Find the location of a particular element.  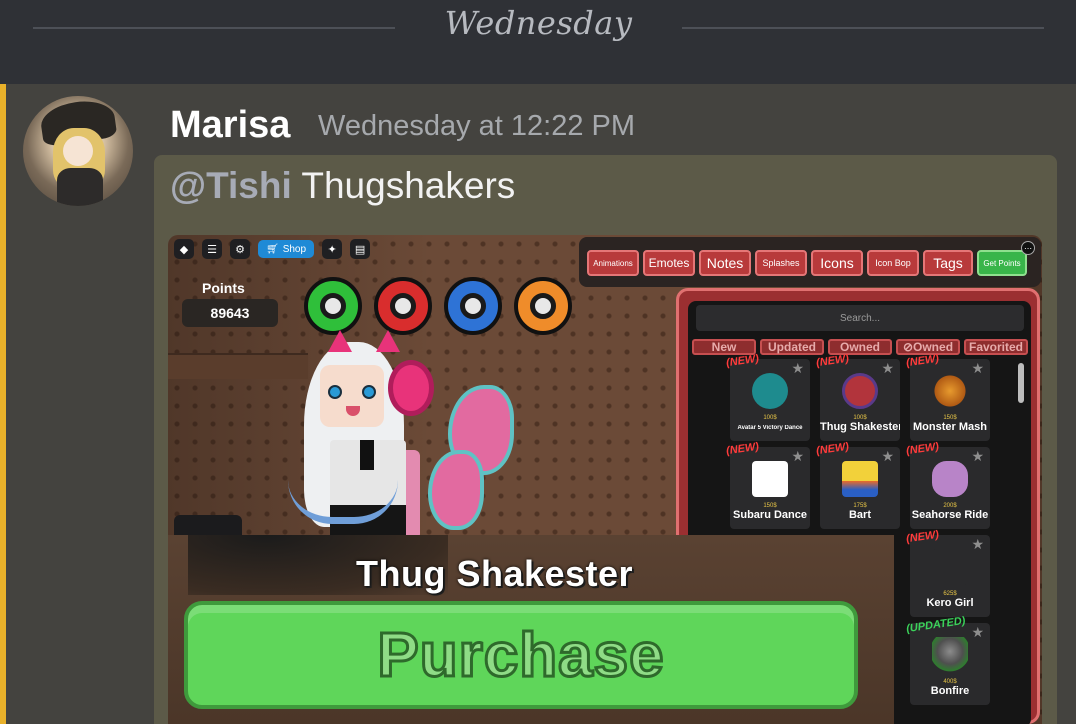

filter-not-owned: ⊘ Owned is located at coordinates (928, 347).